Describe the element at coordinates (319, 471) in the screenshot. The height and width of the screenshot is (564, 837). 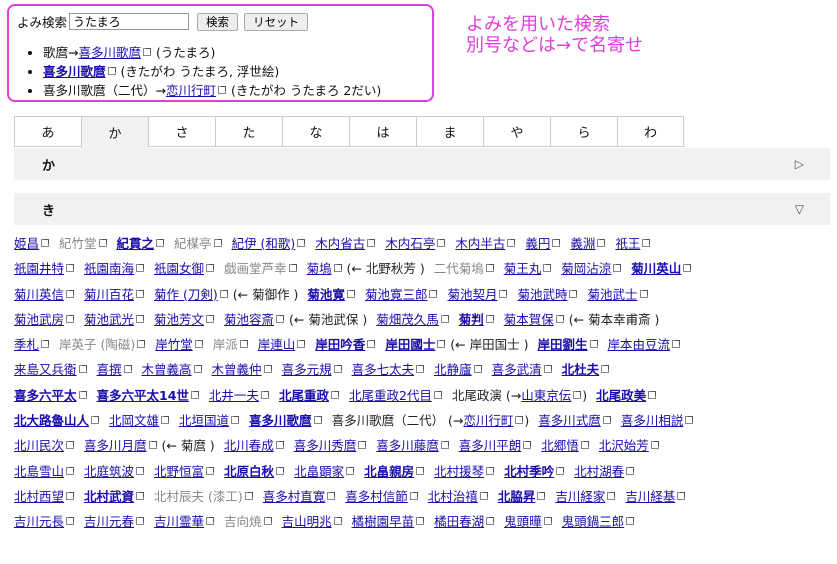
I see `entry-link: 北畠顕家` at that location.